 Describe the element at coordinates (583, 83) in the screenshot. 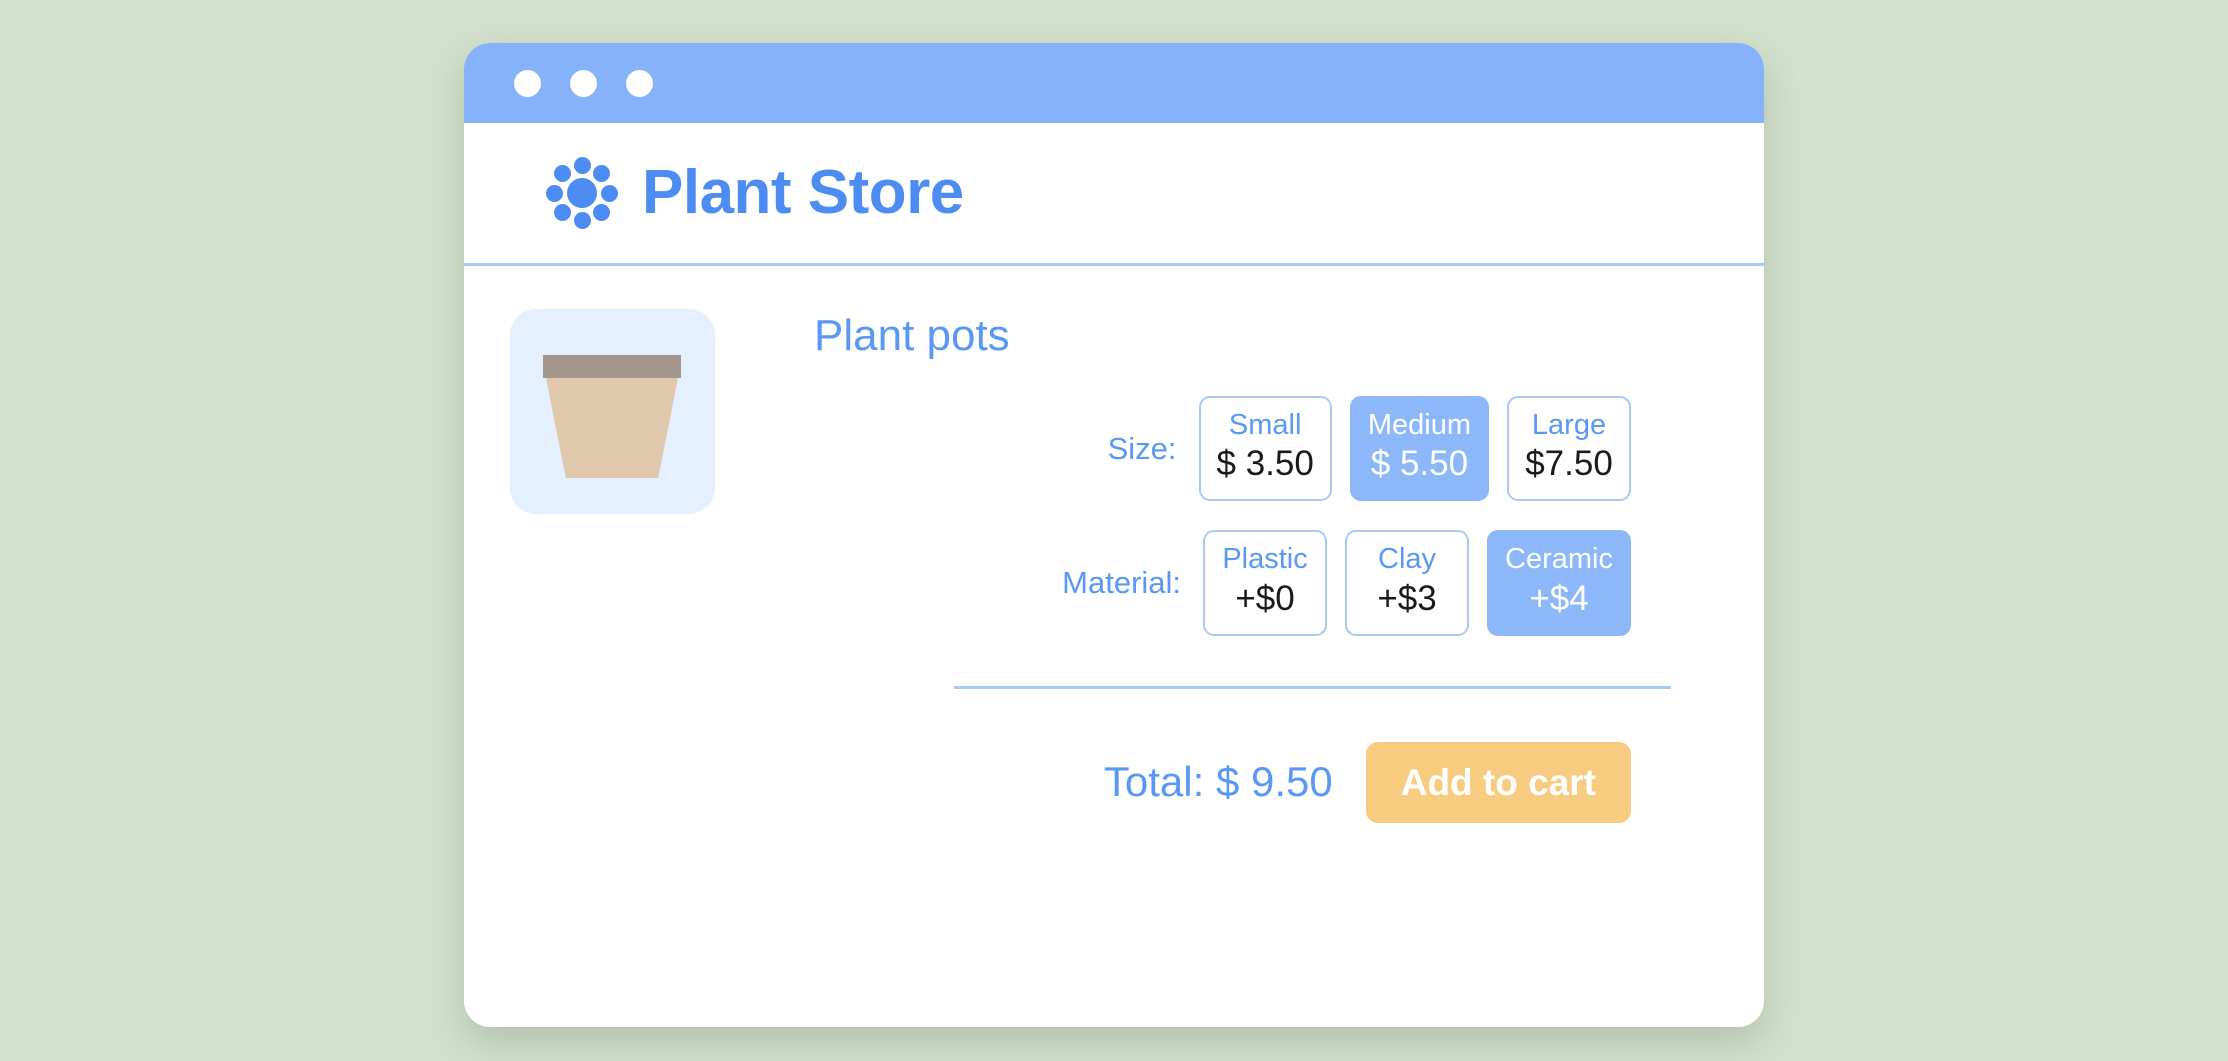

I see `minimize-dot-icon` at that location.